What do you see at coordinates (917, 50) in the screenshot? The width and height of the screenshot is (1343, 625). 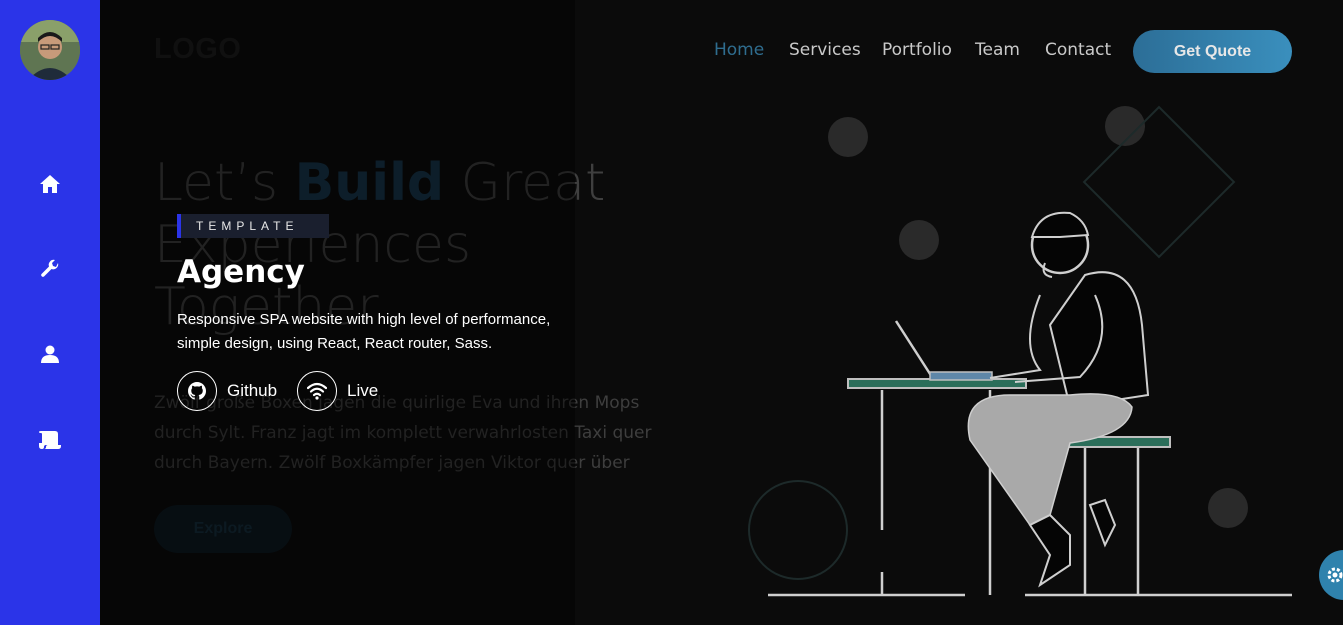 I see `nav-portfolio: Portfolio` at bounding box center [917, 50].